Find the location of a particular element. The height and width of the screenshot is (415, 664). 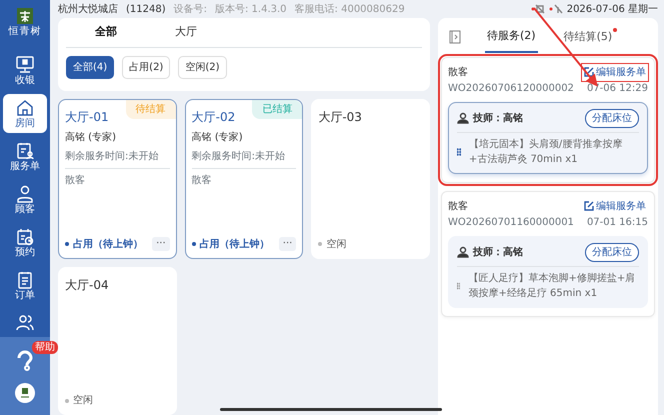

order-card: 散客 编辑服务单 WO20260701160000001 07-01 16:15 技师：高铭 分配床位 【匠人足疗】草本泡脚+修脚搓盐+肩颈按摩+经络足疗 65min x1 is located at coordinates (548, 253).